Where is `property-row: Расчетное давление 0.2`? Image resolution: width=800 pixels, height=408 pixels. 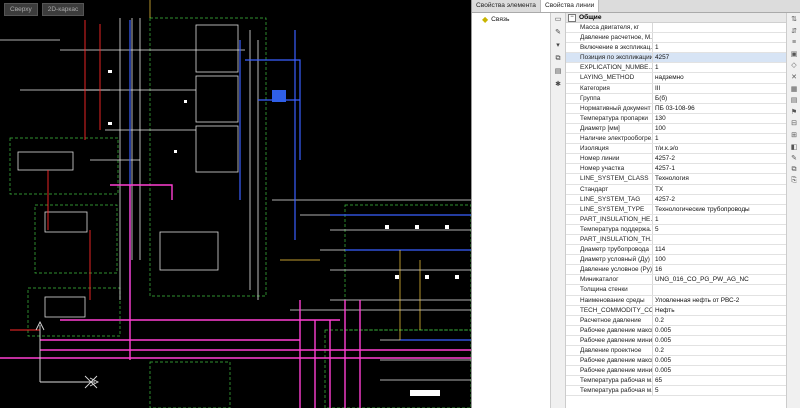
property-row: Расчетное давление 0.2 is located at coordinates (676, 320).